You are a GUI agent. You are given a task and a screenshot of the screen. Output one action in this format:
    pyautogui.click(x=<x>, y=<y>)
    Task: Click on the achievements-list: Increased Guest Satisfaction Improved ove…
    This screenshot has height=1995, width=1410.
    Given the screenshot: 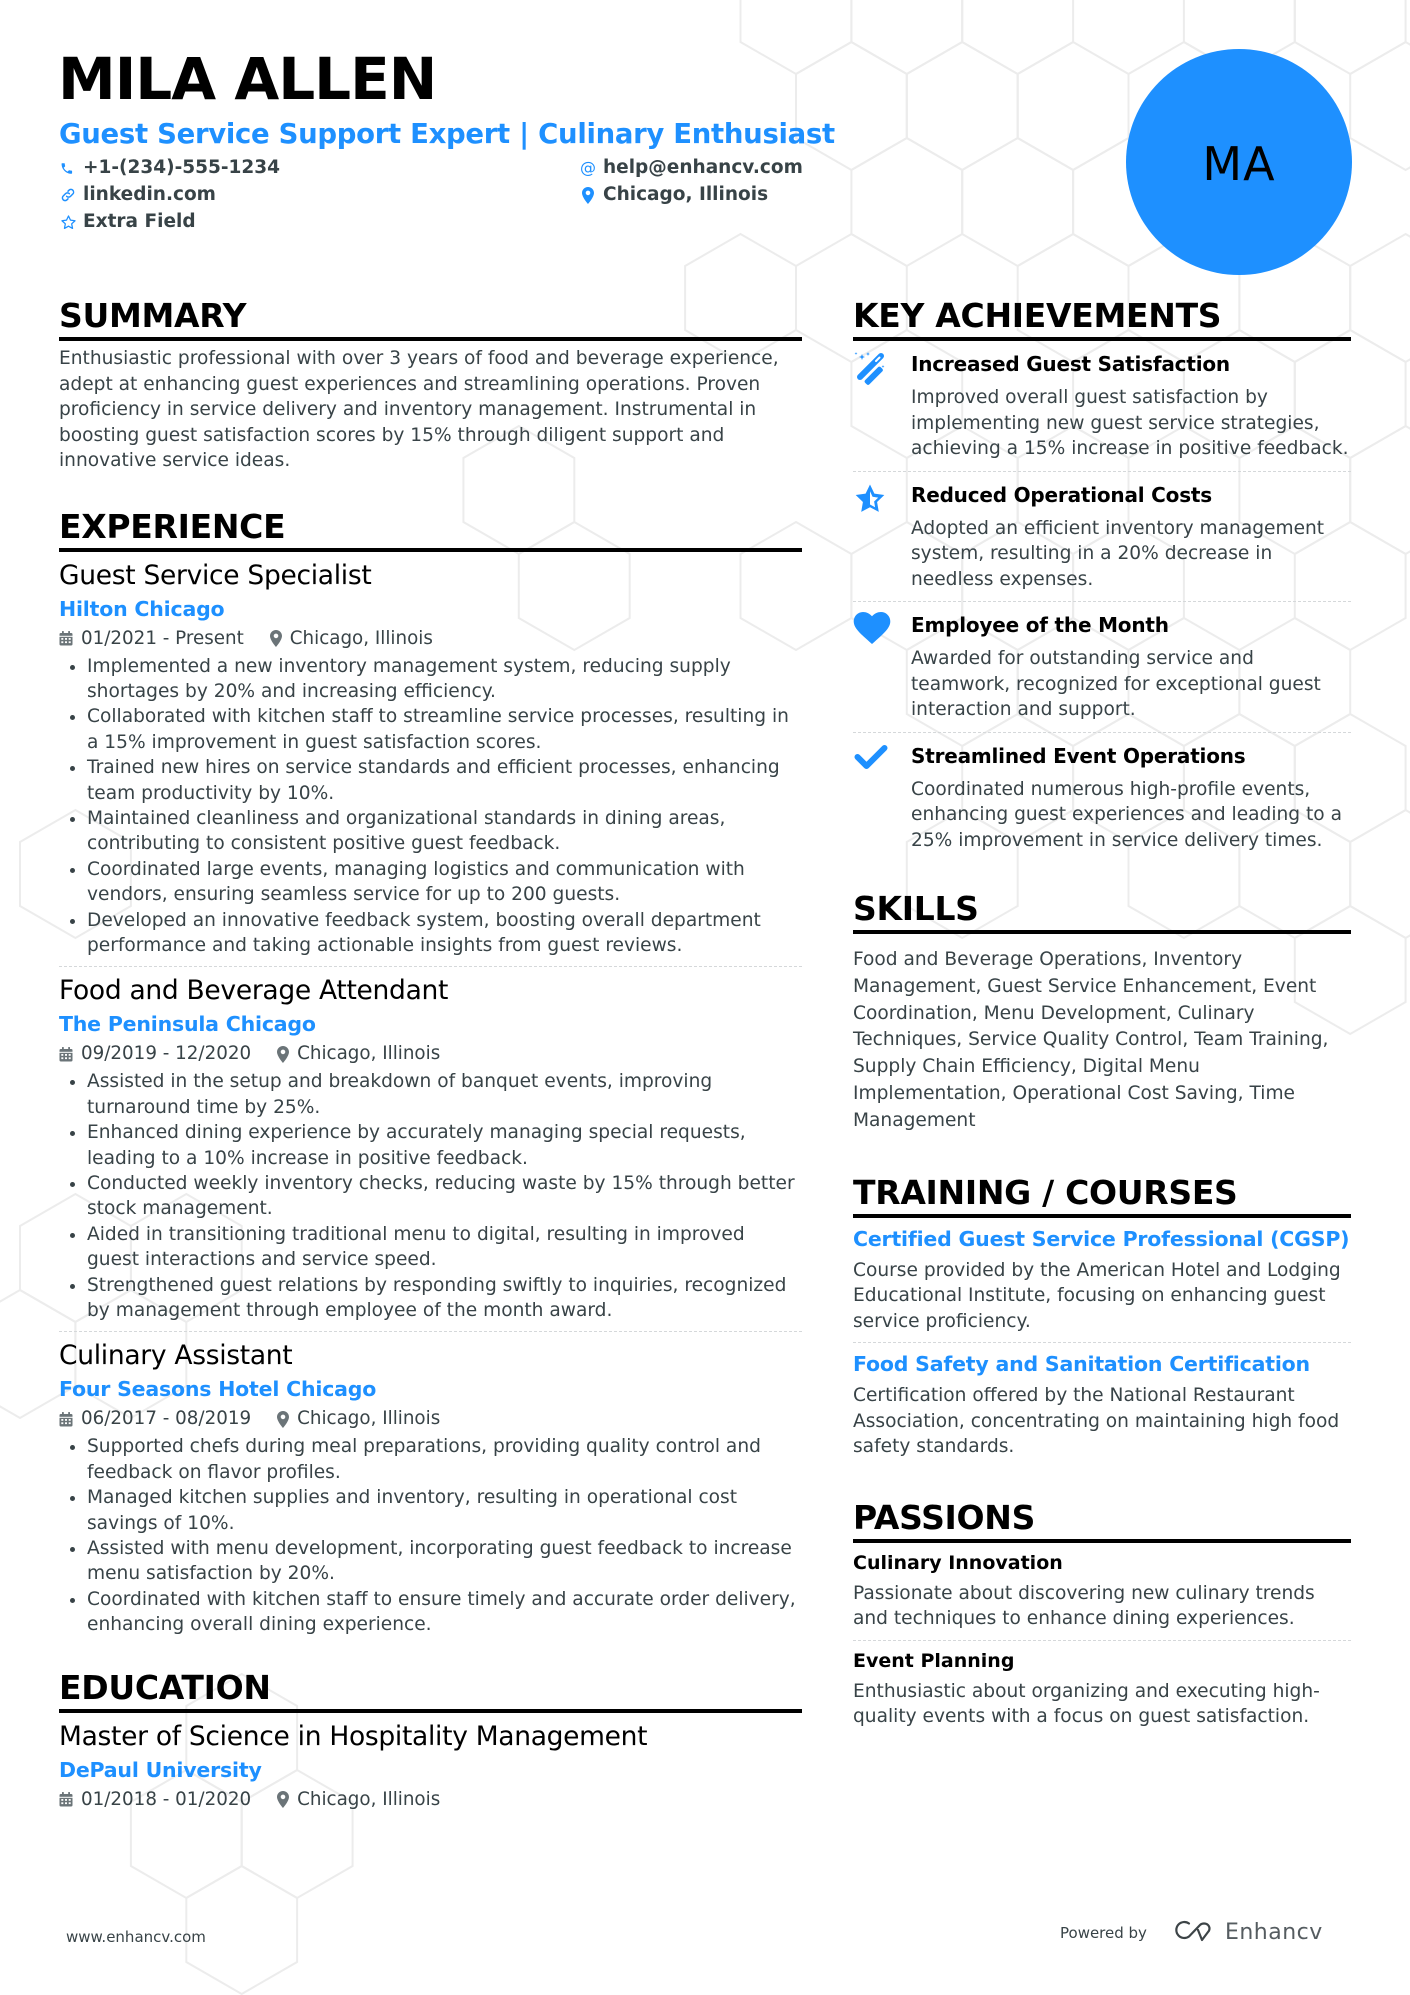 What is the action you would take?
    pyautogui.click(x=1102, y=601)
    